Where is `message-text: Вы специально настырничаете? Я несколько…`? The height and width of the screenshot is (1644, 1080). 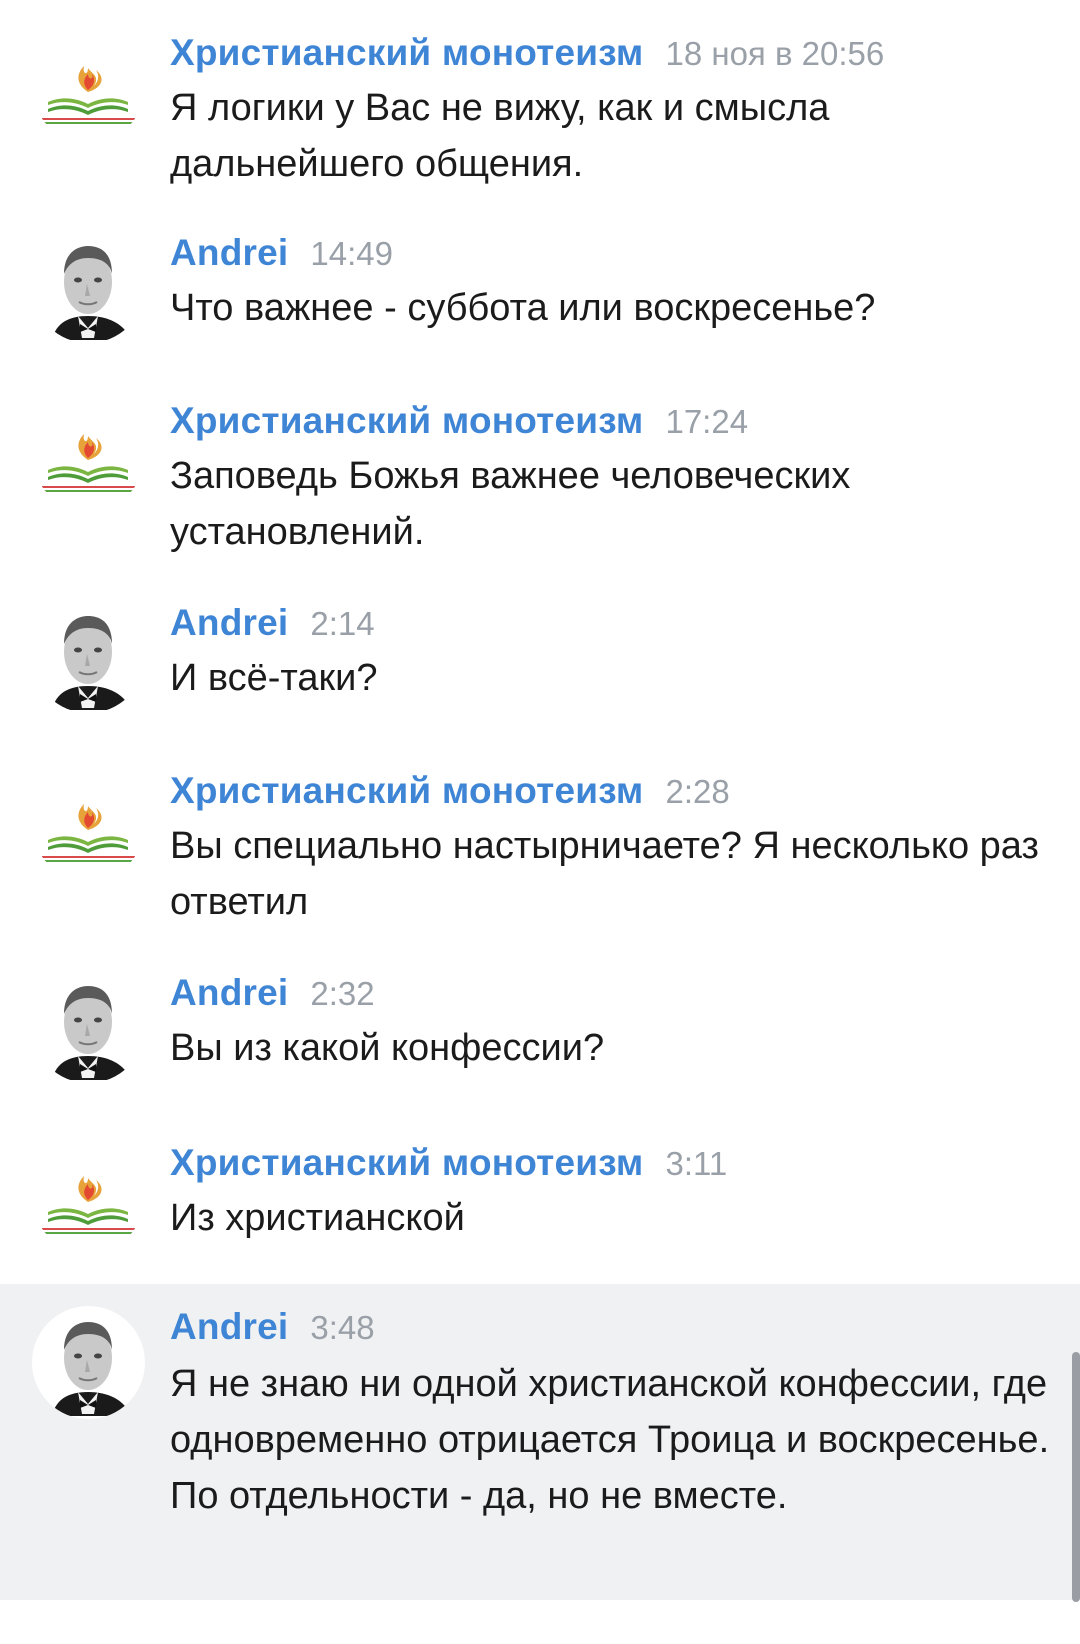 message-text: Вы специально настырничаете? Я несколько… is located at coordinates (604, 874).